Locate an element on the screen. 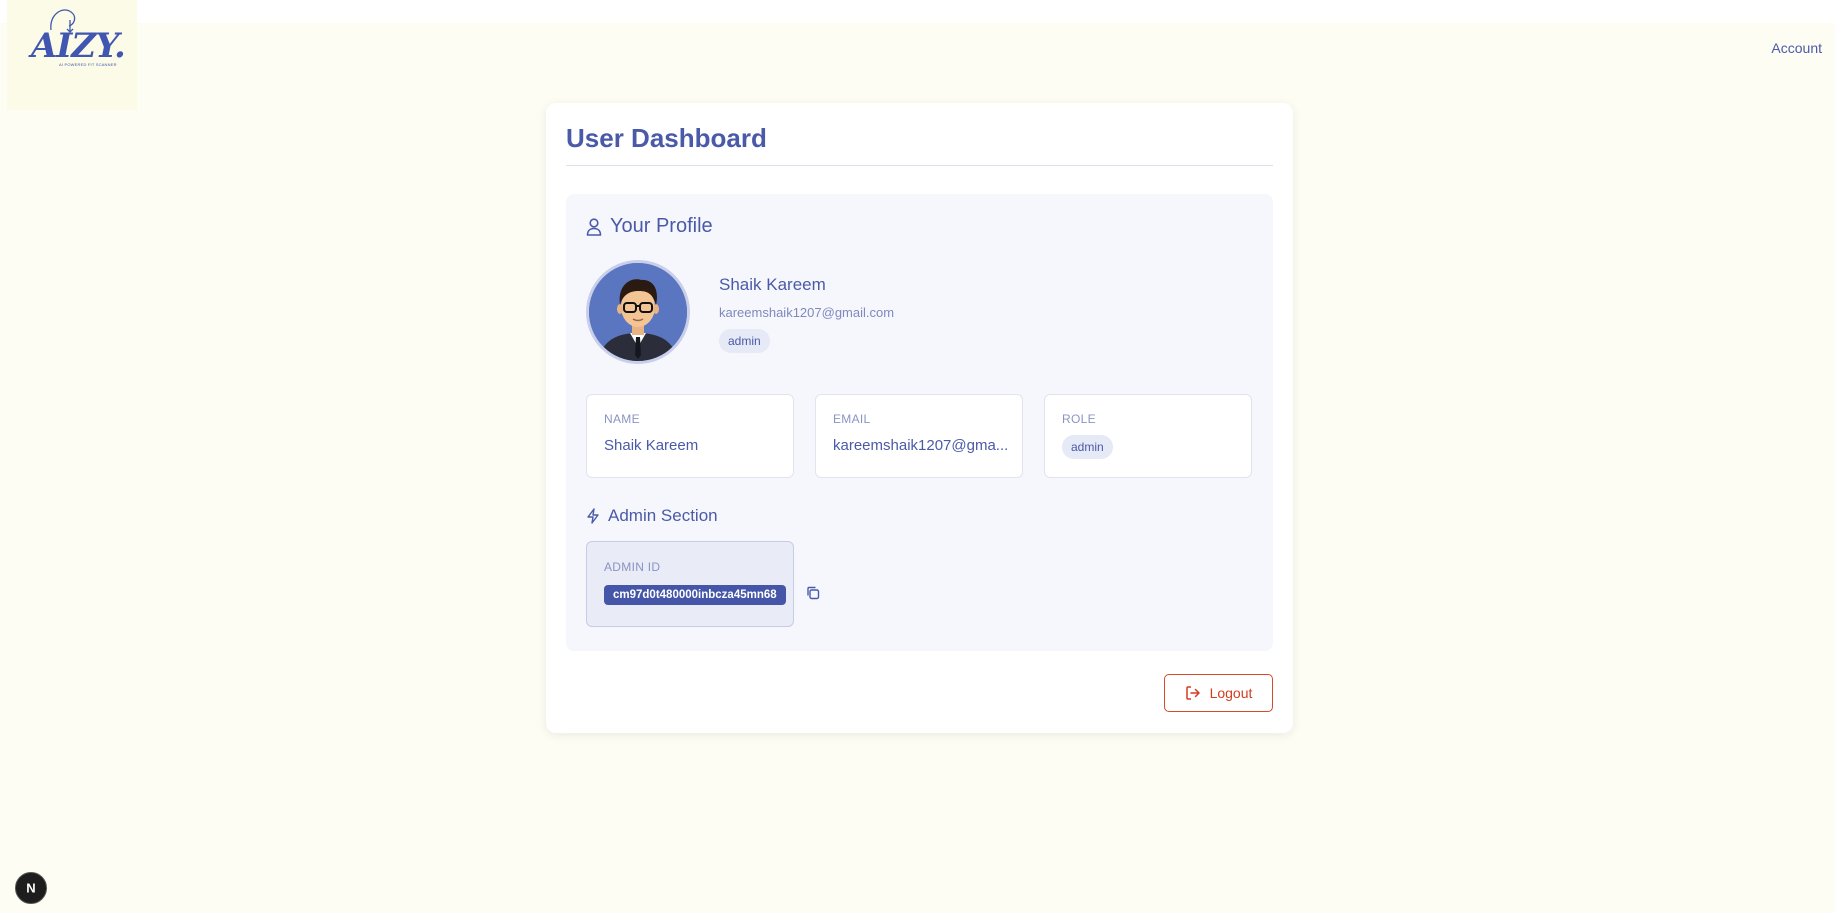  logout-label: Logout is located at coordinates (1231, 693).